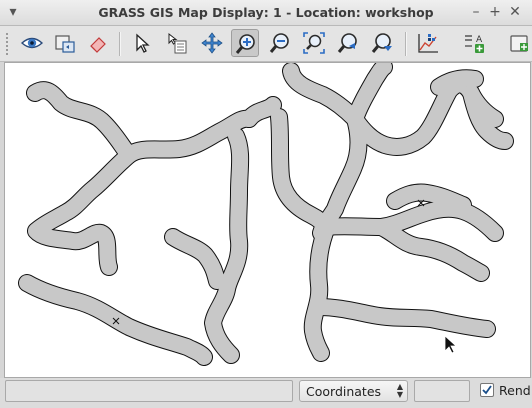 This screenshot has width=532, height=408. What do you see at coordinates (451, 344) in the screenshot?
I see `mouse-cursor-icon` at bounding box center [451, 344].